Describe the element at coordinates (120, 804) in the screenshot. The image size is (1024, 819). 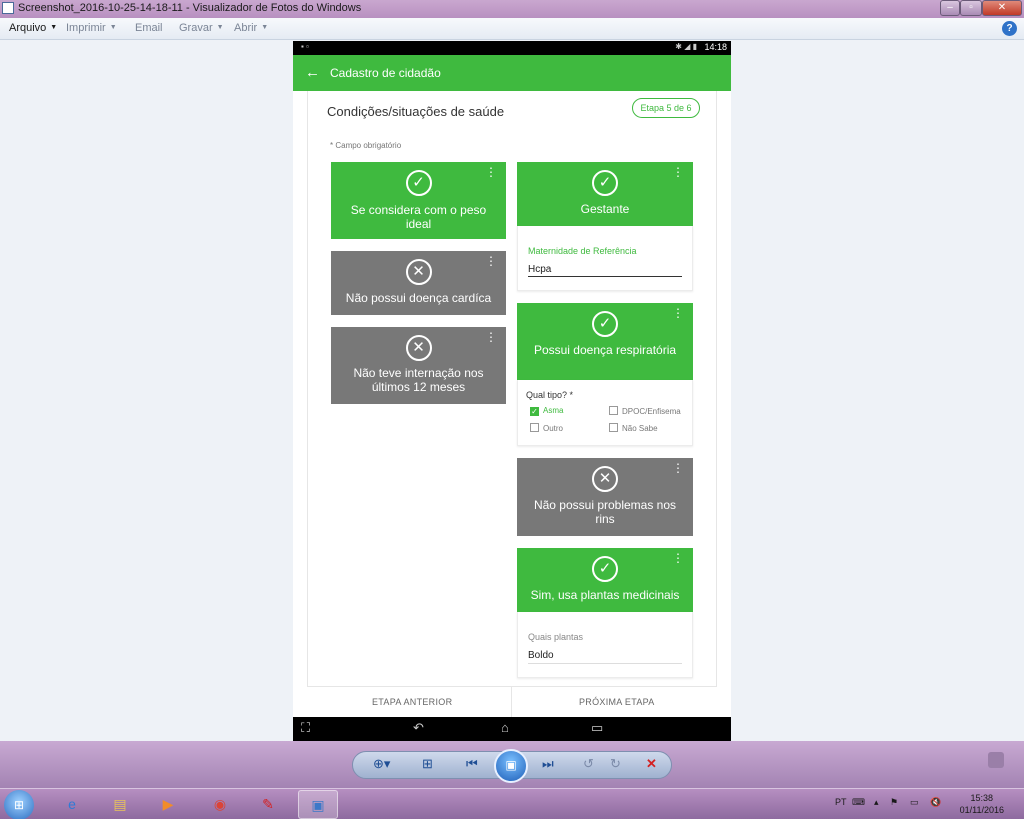
I see `file-explorer-icon: ▤` at that location.